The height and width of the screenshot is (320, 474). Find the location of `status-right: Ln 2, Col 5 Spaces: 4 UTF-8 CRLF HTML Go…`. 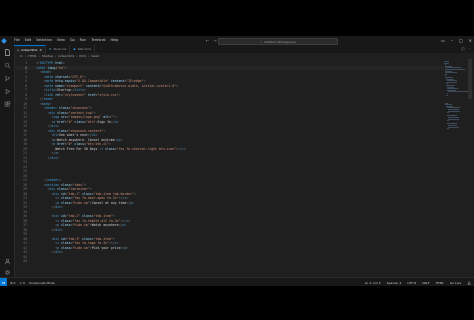

status-right: Ln 2, Col 5 Spaces: 4 UTF-8 CRLF HTML Go… is located at coordinates (418, 282).